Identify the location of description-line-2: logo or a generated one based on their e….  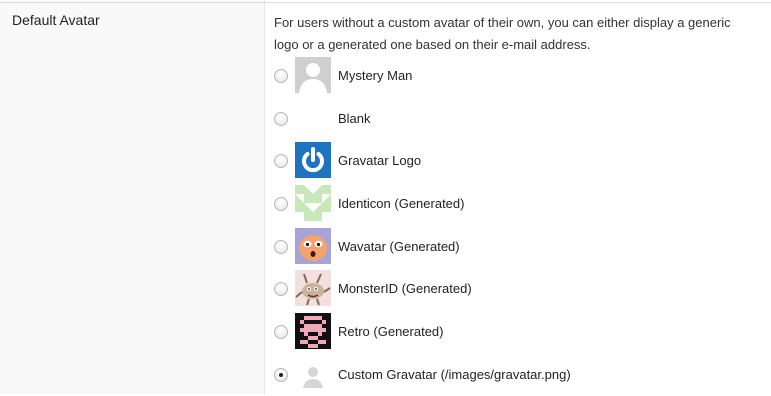
(432, 44).